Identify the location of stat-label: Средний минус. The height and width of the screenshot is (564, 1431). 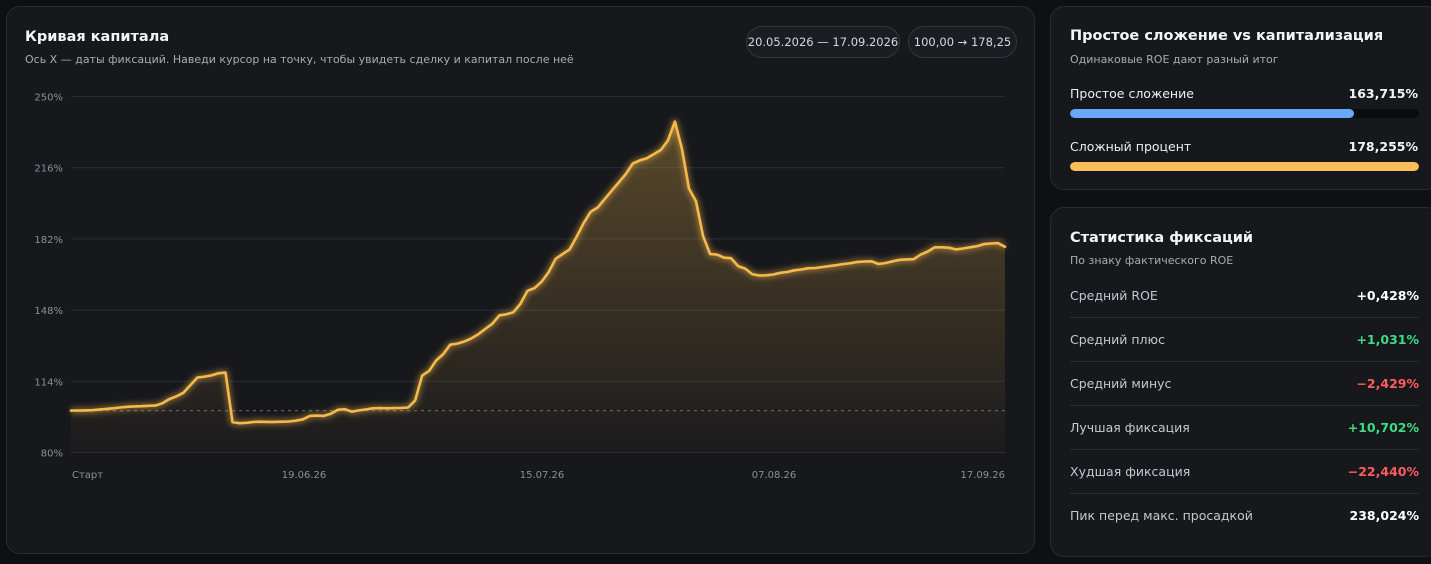
(1121, 383).